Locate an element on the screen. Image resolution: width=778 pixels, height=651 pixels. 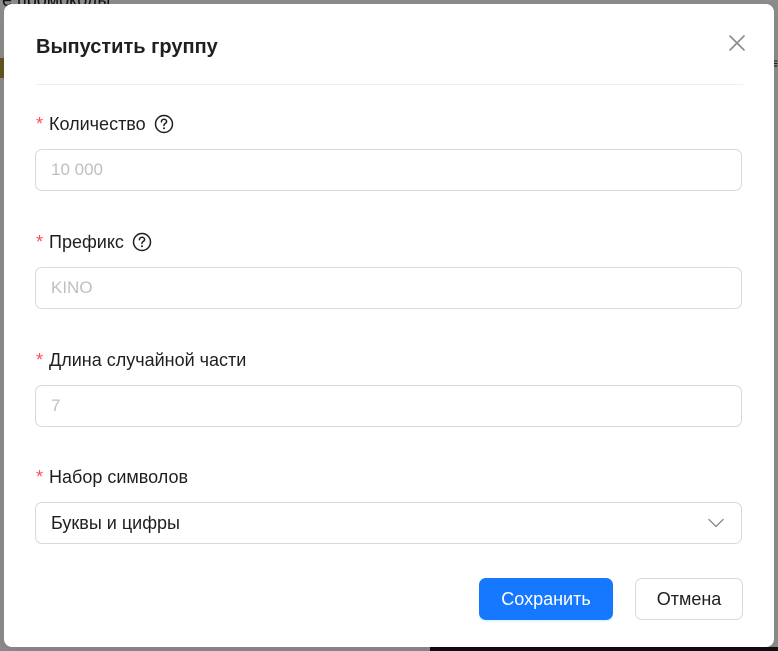
charset-label: * Набор символов is located at coordinates (112, 477).